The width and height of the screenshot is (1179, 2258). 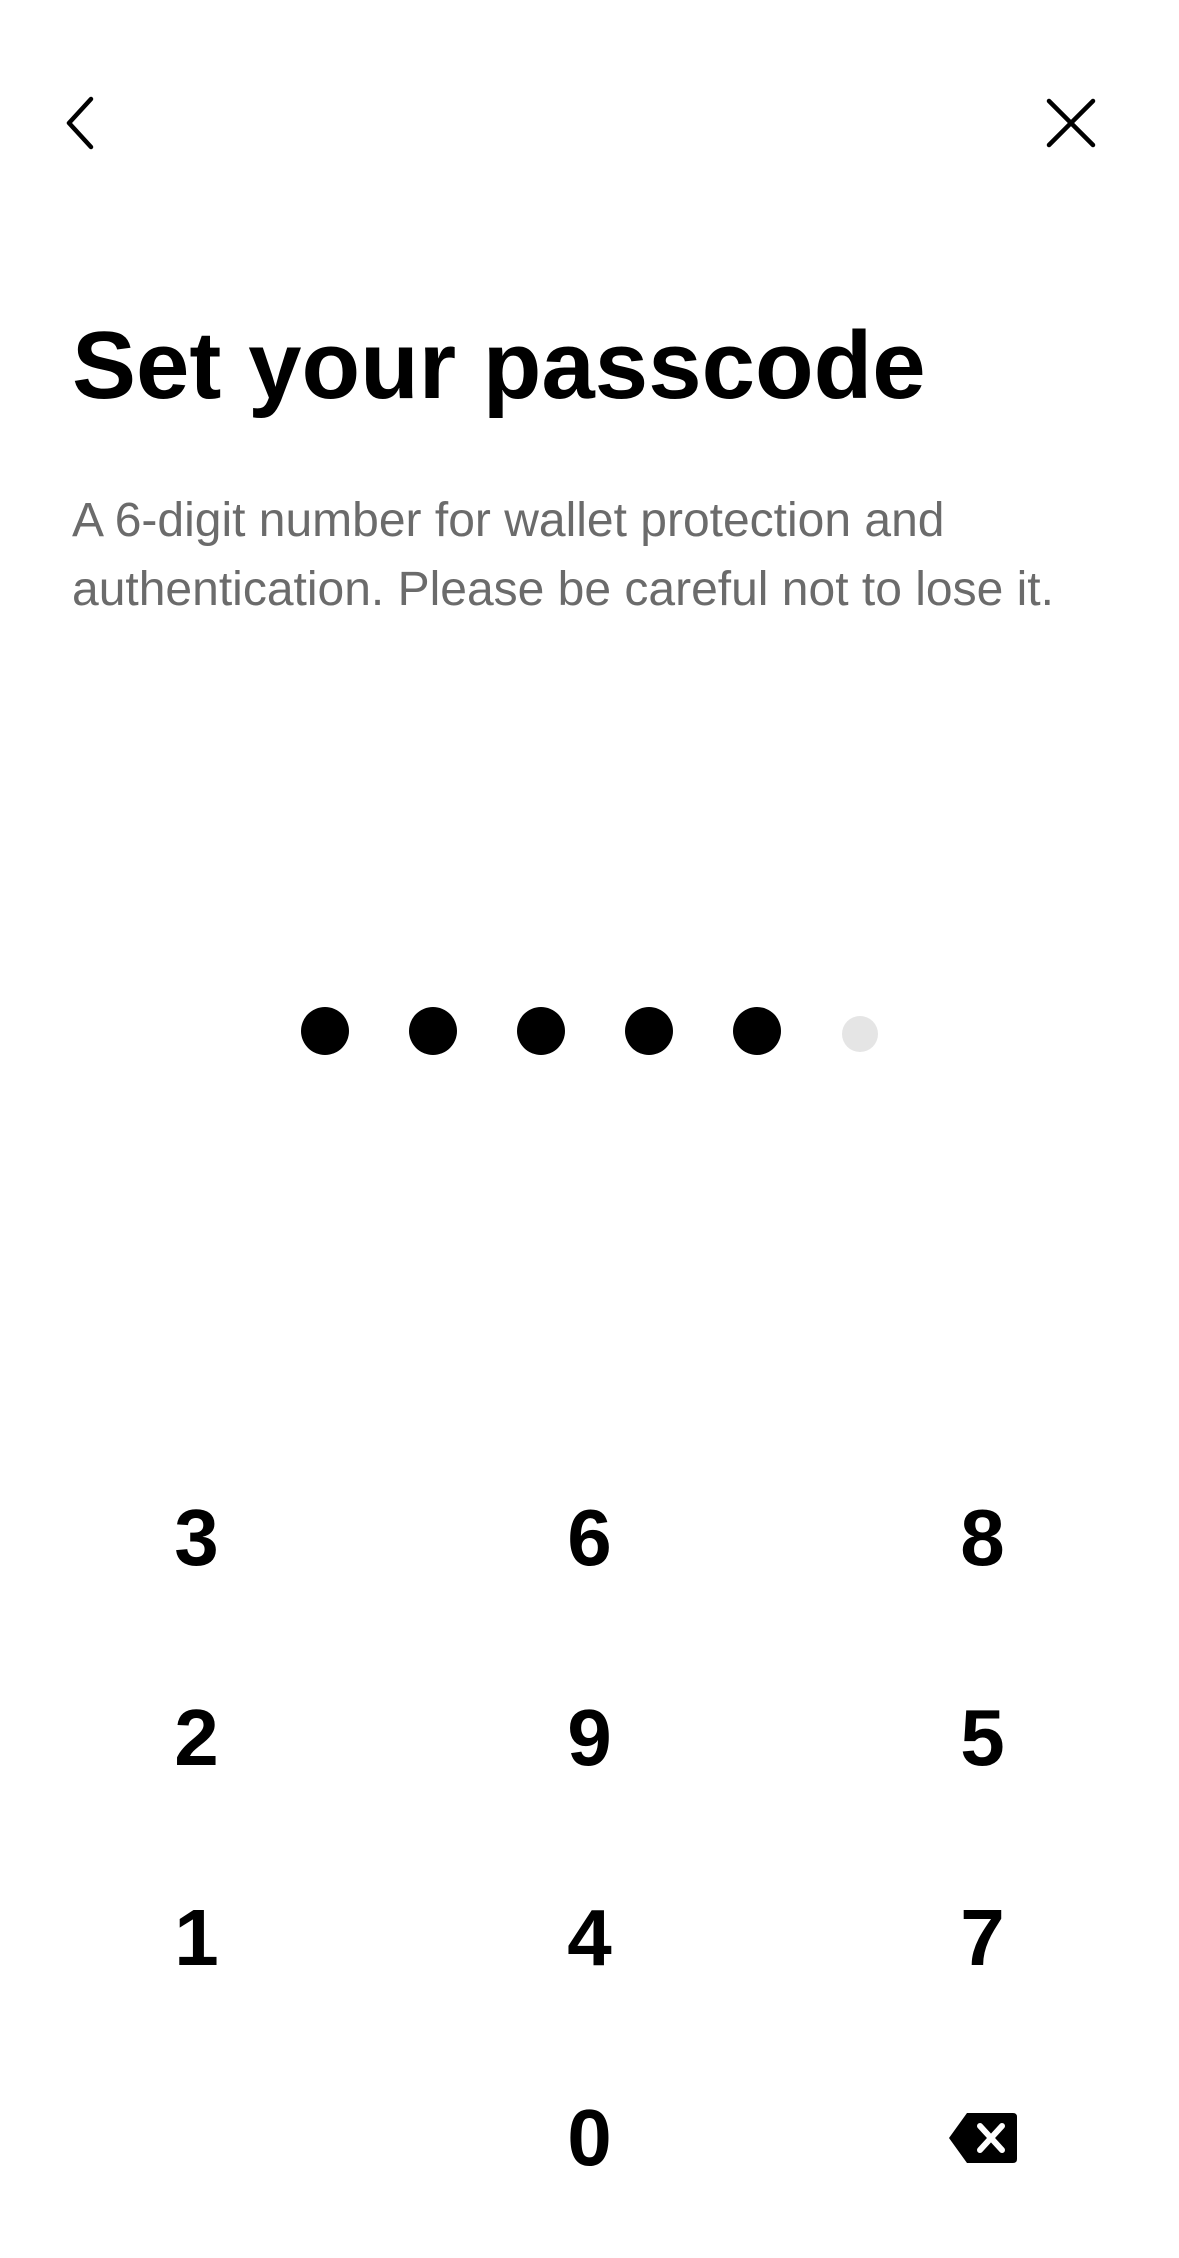 I want to click on page-title: Set your passcode, so click(x=499, y=365).